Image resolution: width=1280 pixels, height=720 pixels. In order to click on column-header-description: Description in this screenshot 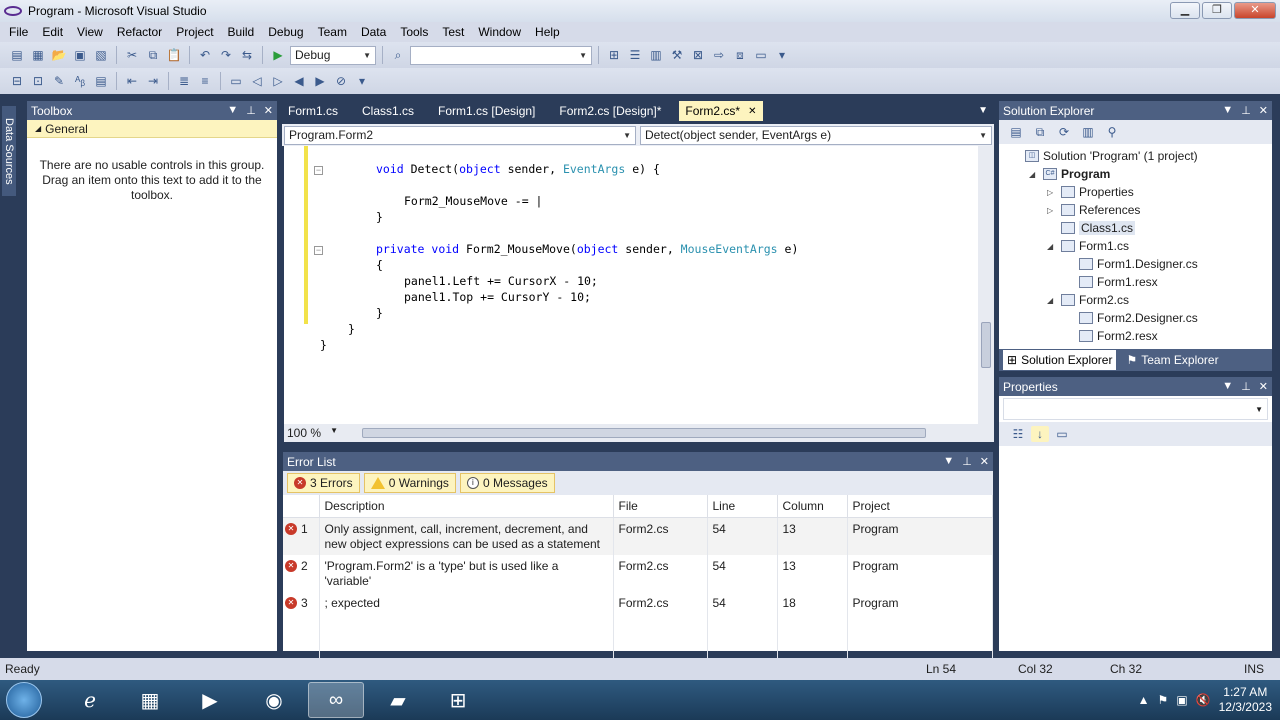, I will do `click(466, 506)`.